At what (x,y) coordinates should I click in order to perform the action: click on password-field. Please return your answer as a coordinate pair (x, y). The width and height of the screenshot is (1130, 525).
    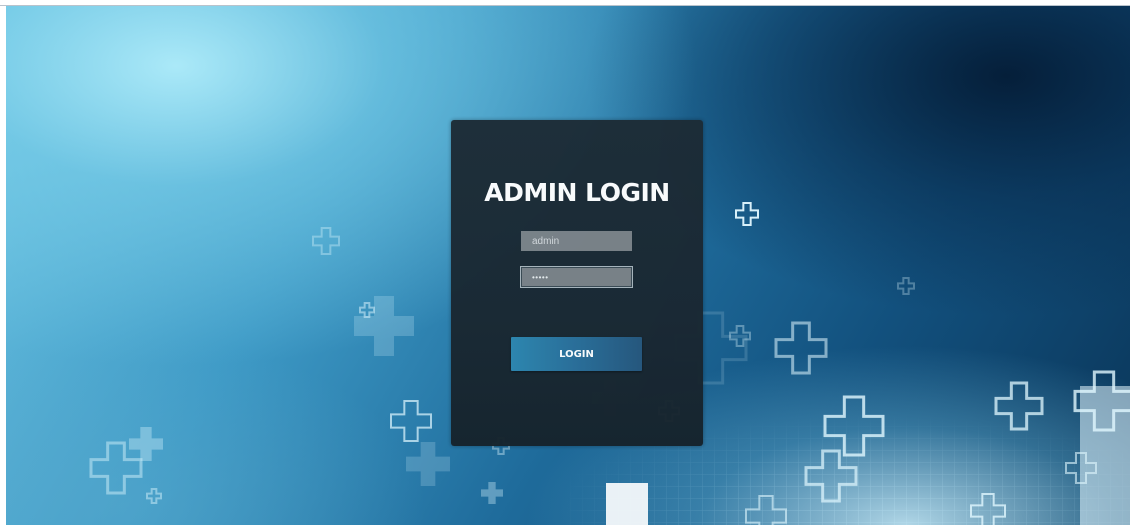
    Looking at the image, I should click on (576, 277).